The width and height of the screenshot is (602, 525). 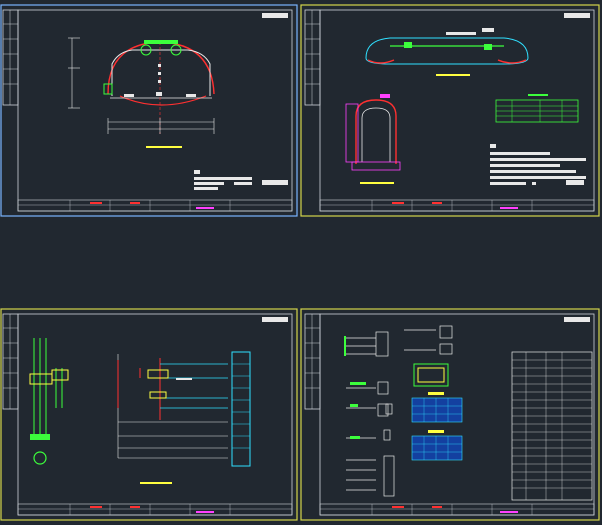 I want to click on blue-legend-tables, so click(x=437, y=426).